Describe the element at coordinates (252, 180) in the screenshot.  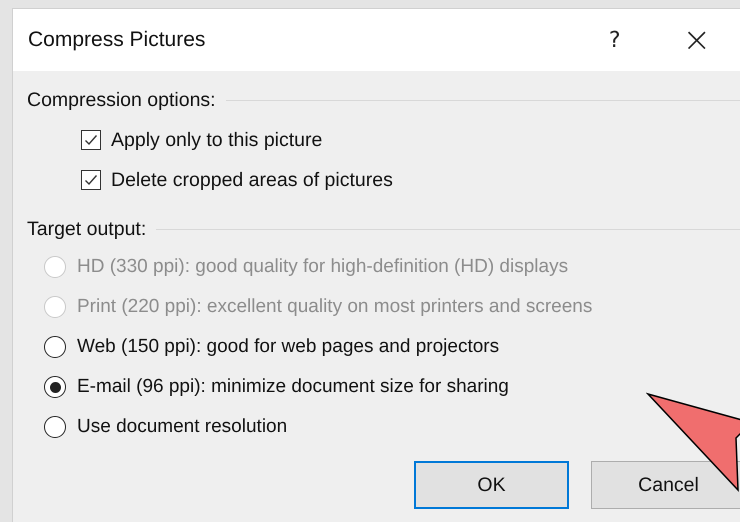
I see `checkbox-label: Delete cropped areas of pictures` at that location.